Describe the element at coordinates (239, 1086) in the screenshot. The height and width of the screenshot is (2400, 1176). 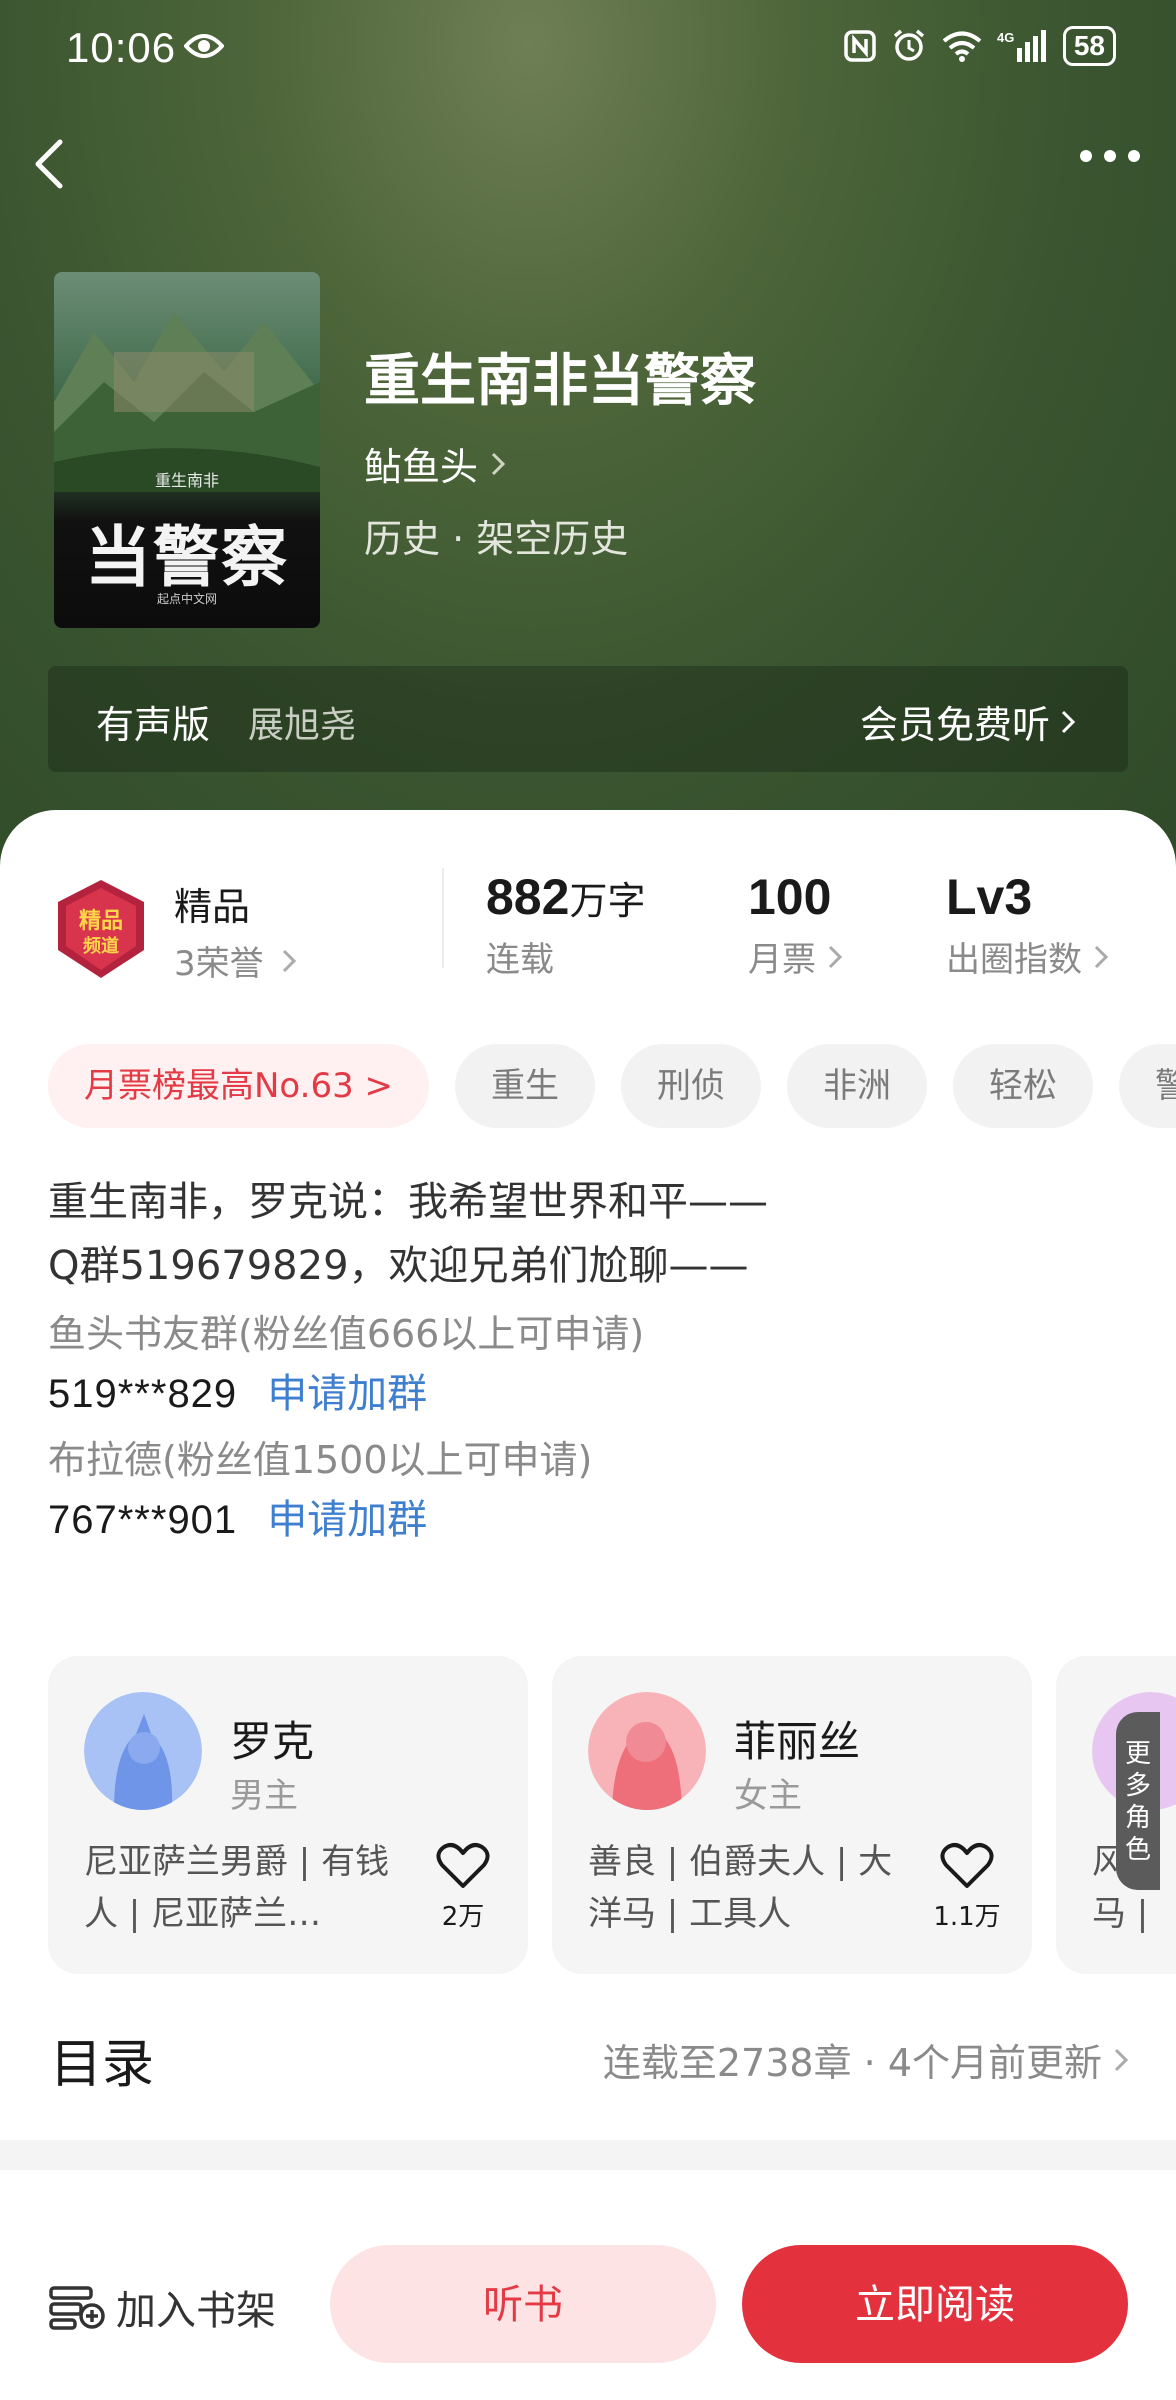
I see `tag-monthly-rank: 月票榜最高No.63 >` at that location.